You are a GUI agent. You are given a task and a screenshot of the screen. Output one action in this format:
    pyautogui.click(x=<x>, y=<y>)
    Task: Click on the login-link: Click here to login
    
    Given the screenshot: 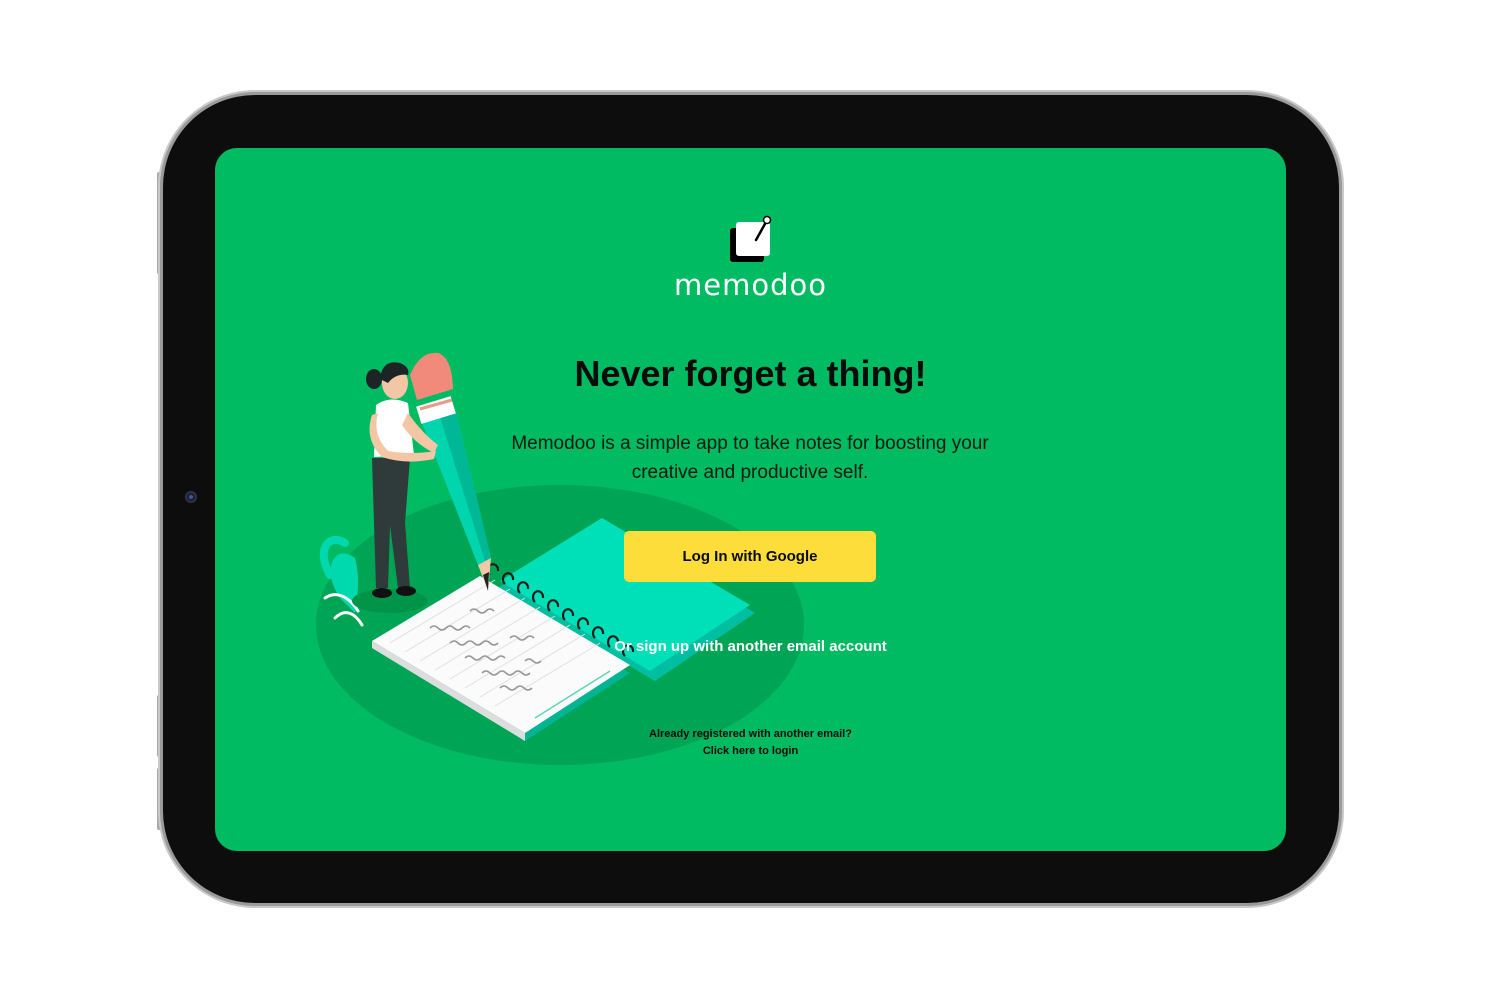 What is the action you would take?
    pyautogui.click(x=750, y=751)
    